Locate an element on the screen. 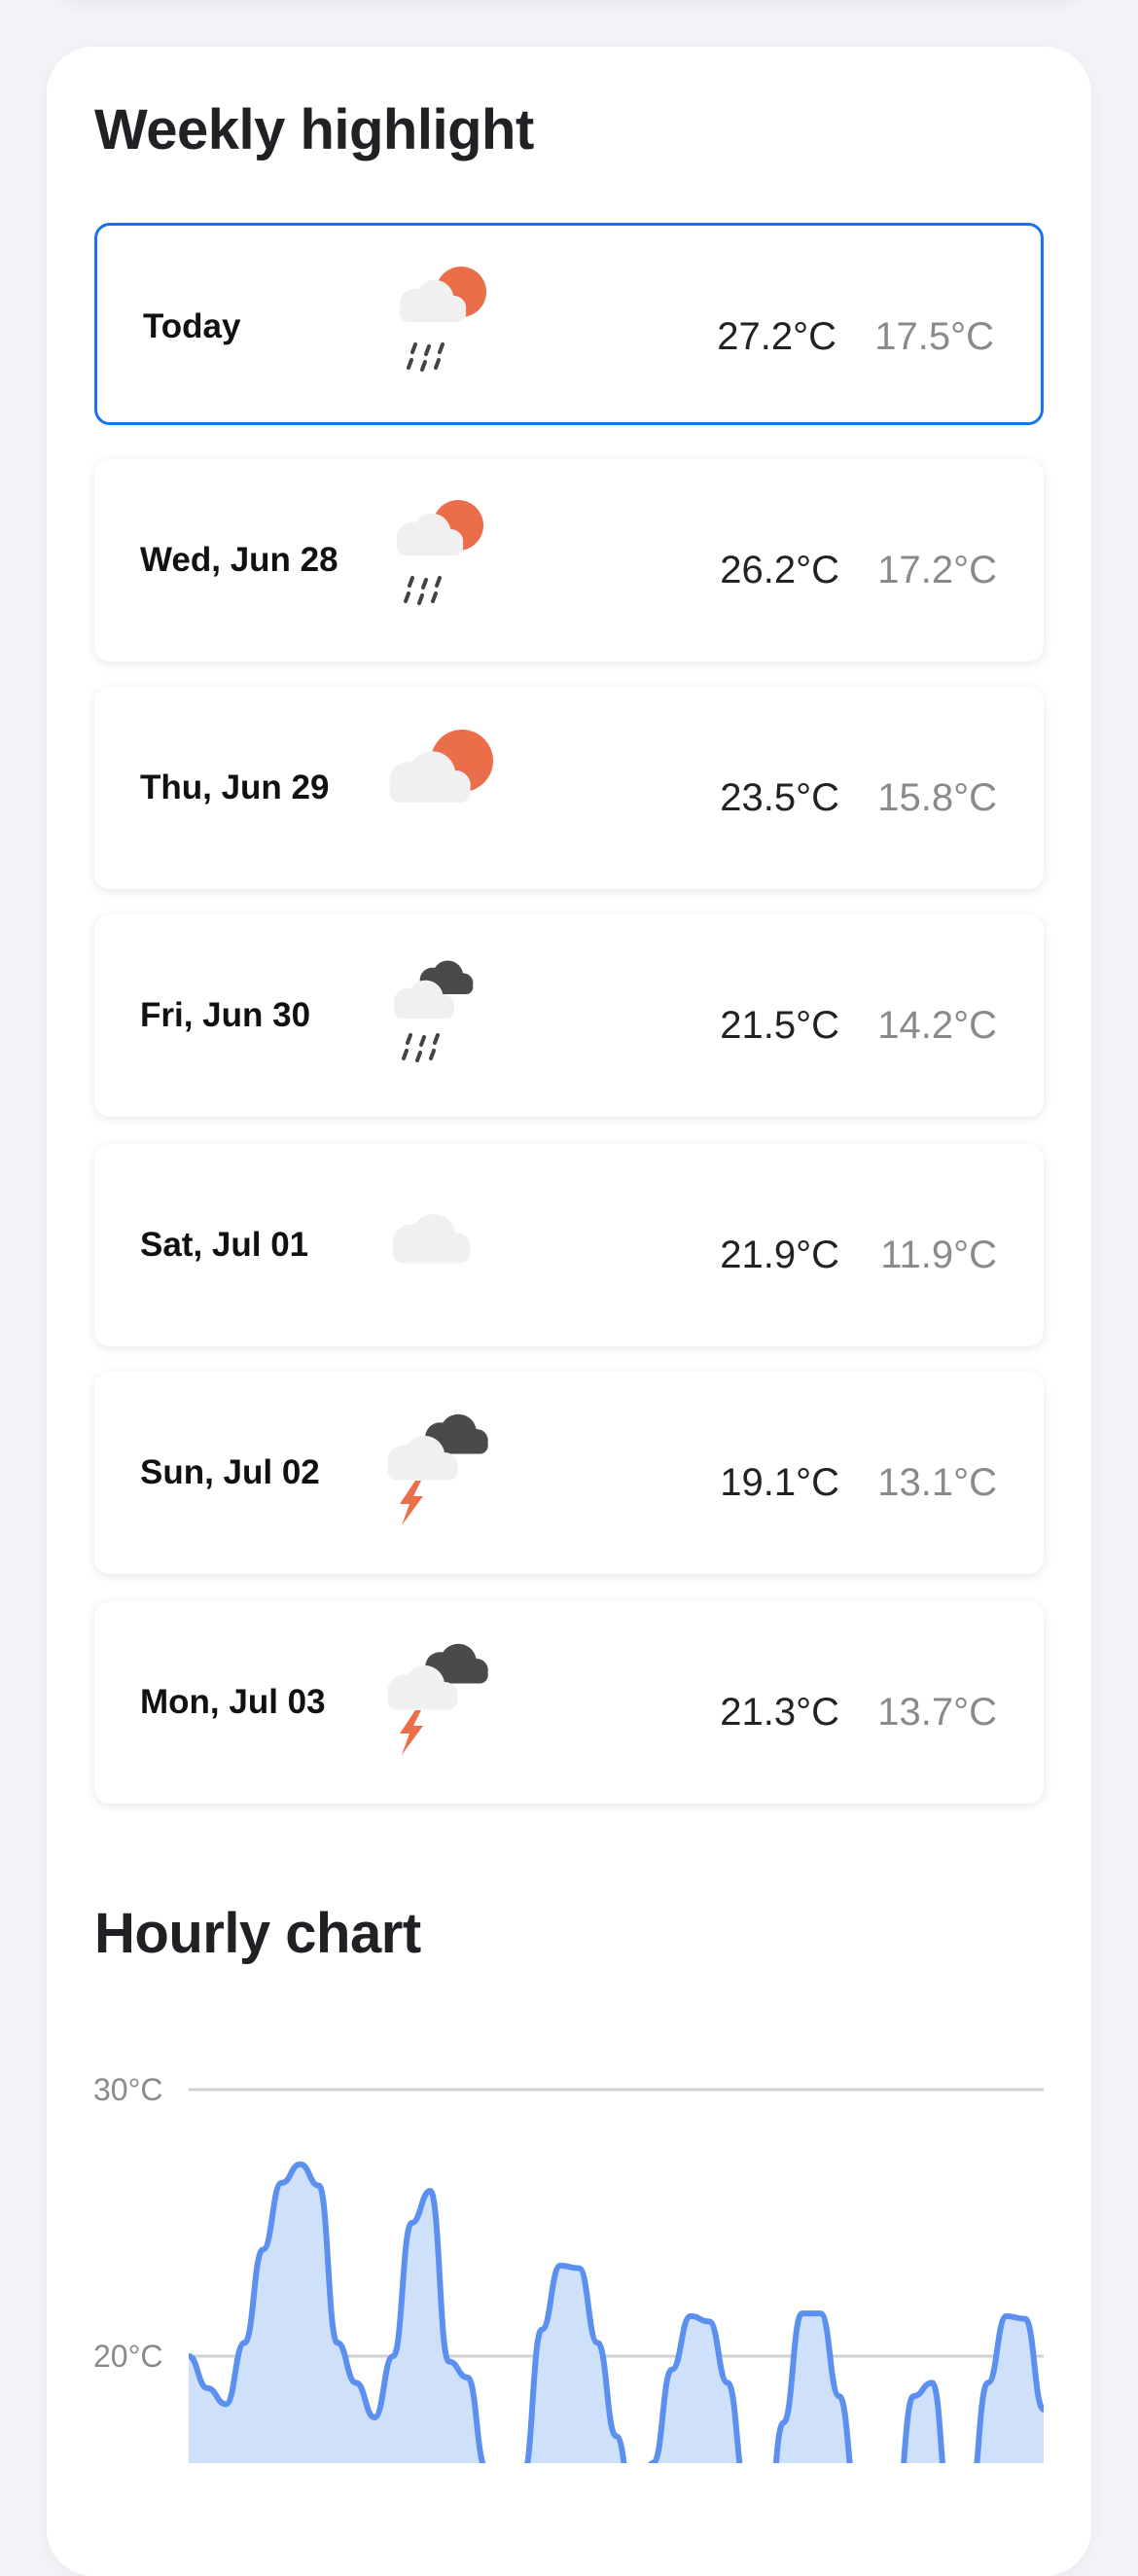  day-label: Wed, Jun 28 is located at coordinates (239, 560).